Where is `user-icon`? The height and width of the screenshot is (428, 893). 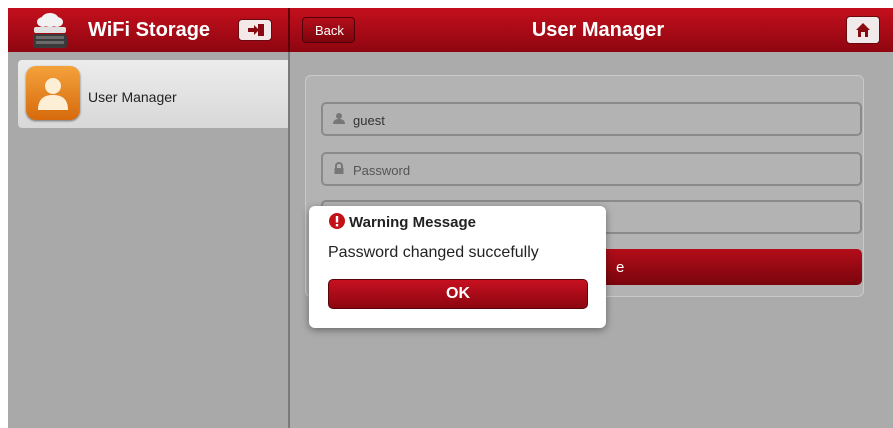 user-icon is located at coordinates (339, 118).